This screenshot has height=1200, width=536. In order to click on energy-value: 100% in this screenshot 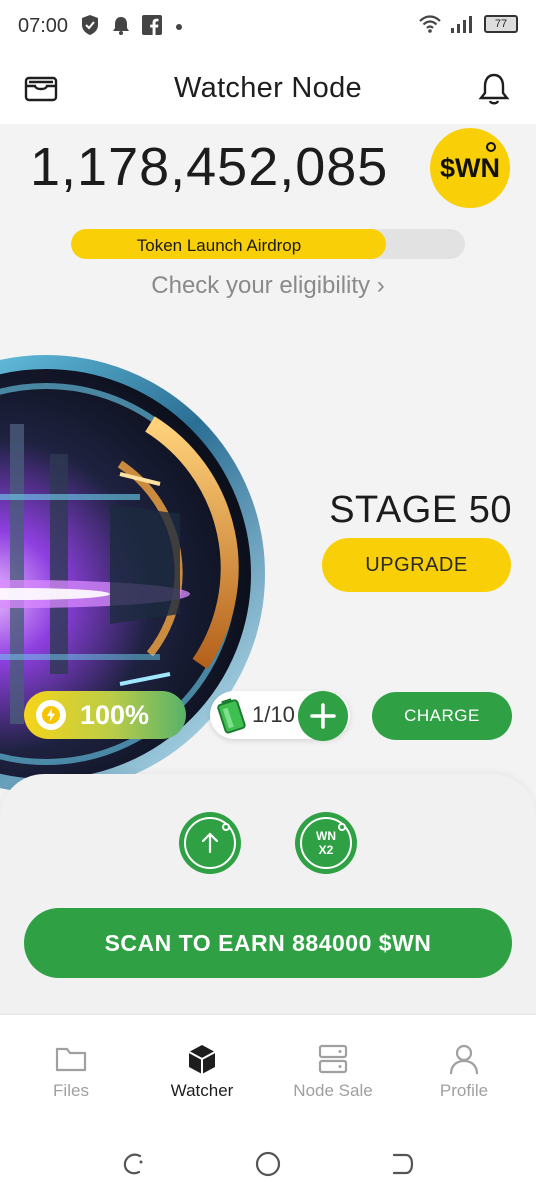, I will do `click(115, 714)`.